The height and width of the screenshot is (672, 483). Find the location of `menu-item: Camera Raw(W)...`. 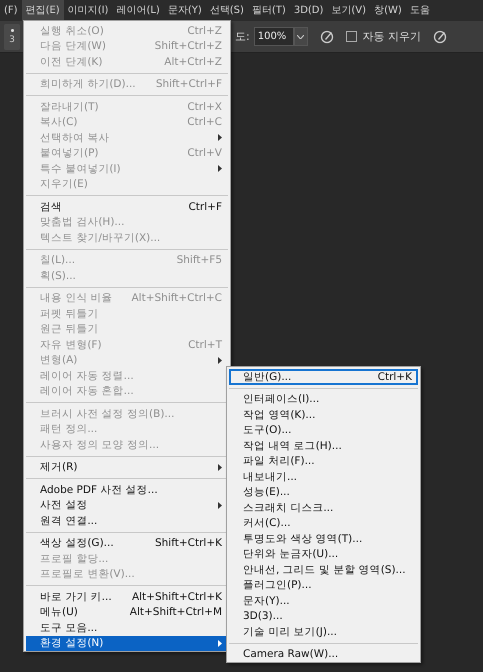

menu-item: Camera Raw(W)... is located at coordinates (323, 654).